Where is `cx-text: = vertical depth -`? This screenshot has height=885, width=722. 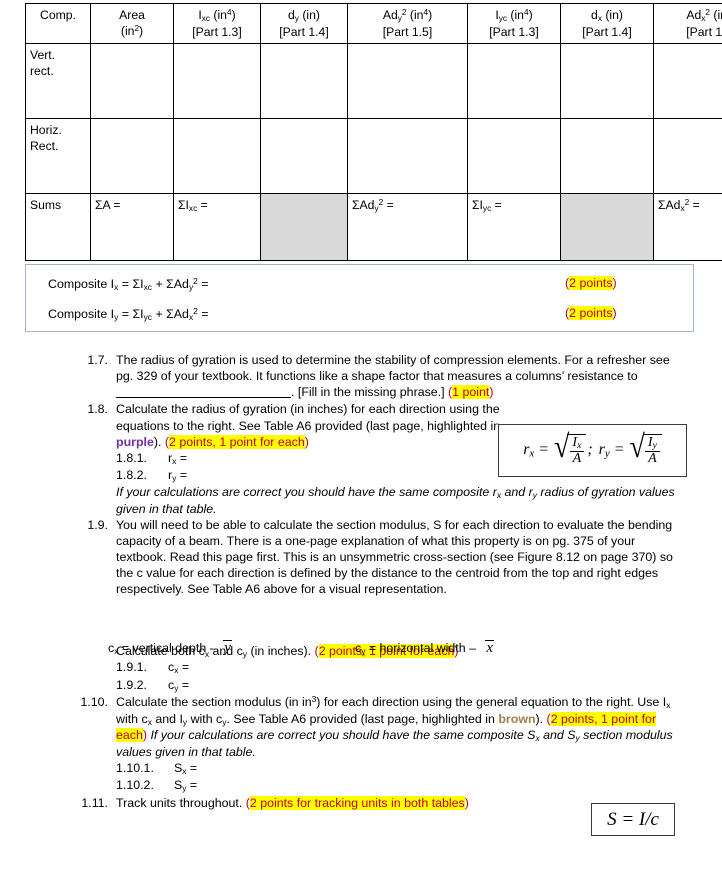 cx-text: = vertical depth - is located at coordinates (168, 648).